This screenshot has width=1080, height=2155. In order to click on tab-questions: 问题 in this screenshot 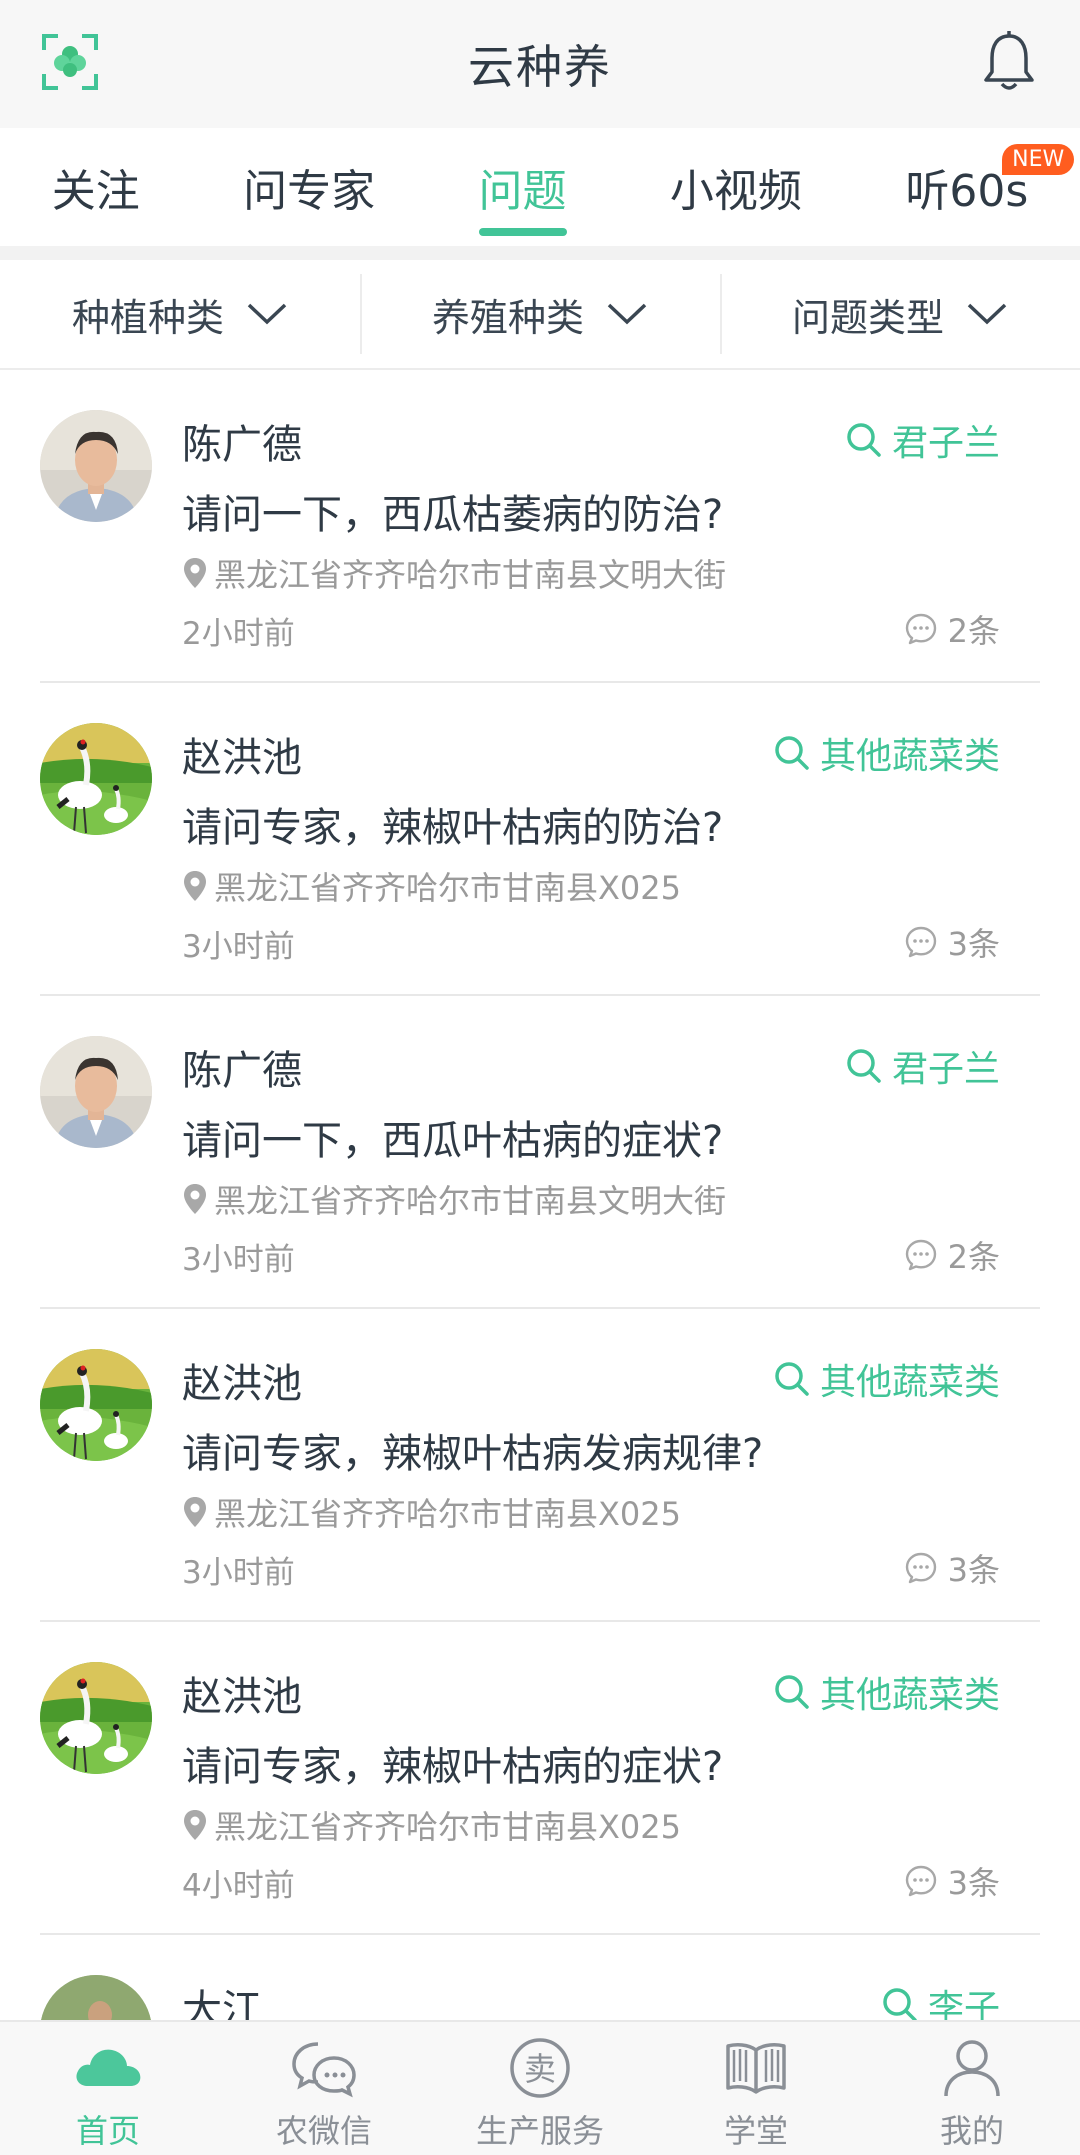, I will do `click(522, 187)`.